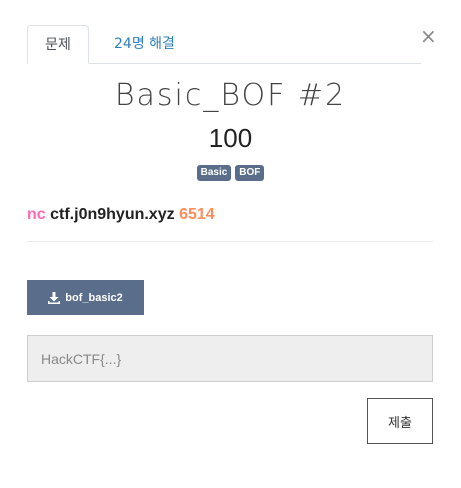 The width and height of the screenshot is (461, 488). Describe the element at coordinates (58, 44) in the screenshot. I see `tab-challenge: 문제` at that location.